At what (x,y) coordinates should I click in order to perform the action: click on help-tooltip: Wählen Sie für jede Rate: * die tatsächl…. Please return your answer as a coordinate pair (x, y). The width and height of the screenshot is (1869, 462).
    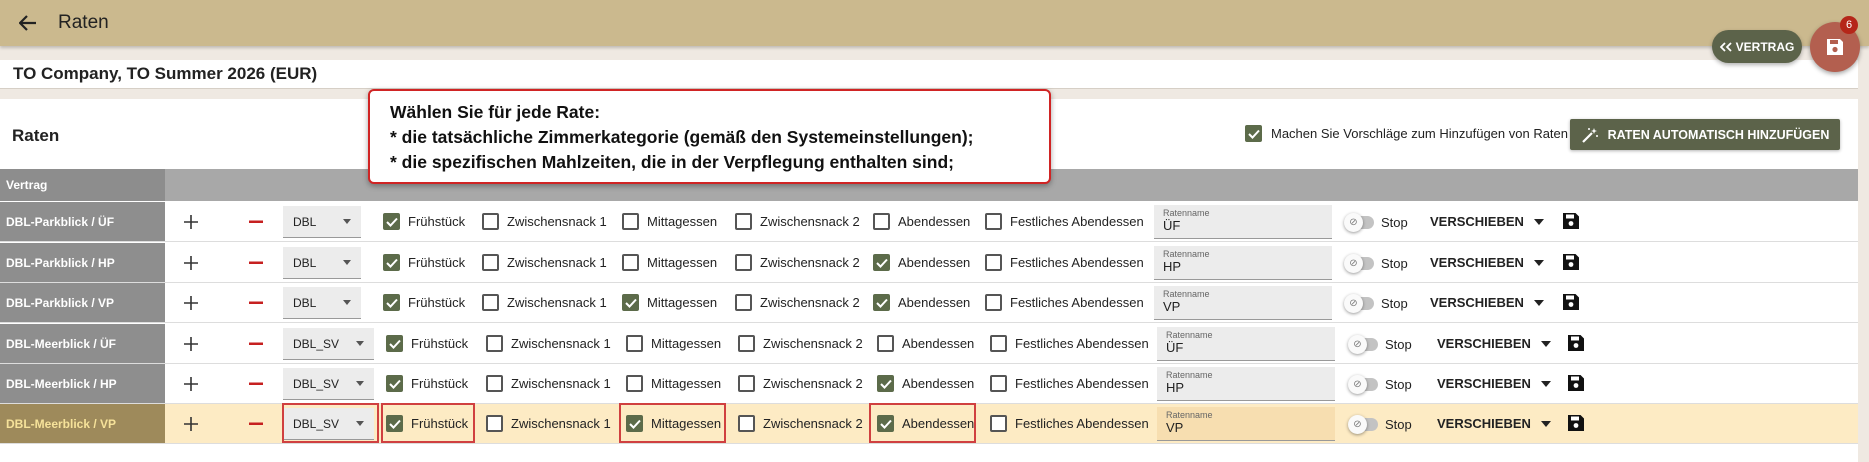
    Looking at the image, I should click on (709, 136).